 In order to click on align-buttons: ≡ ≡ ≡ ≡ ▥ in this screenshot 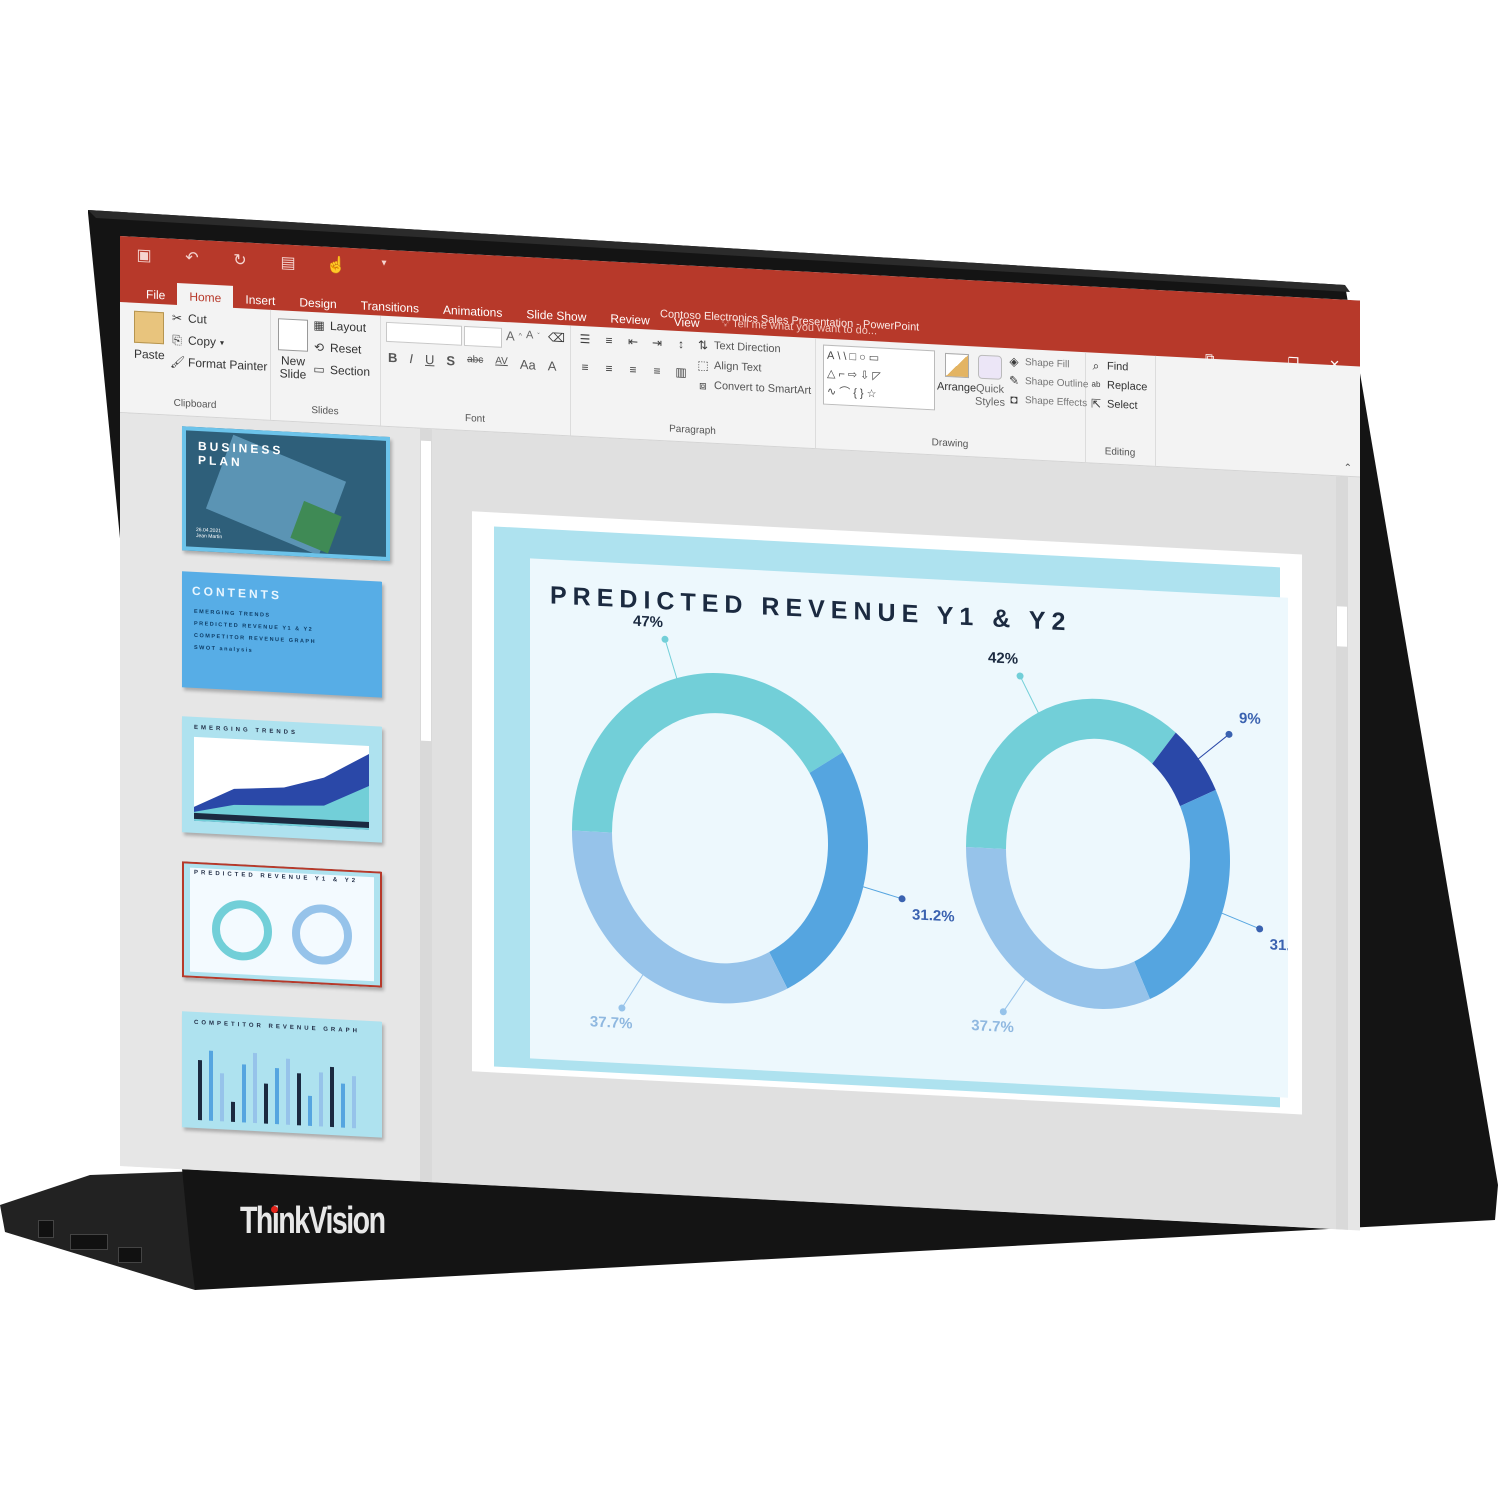, I will do `click(633, 370)`.